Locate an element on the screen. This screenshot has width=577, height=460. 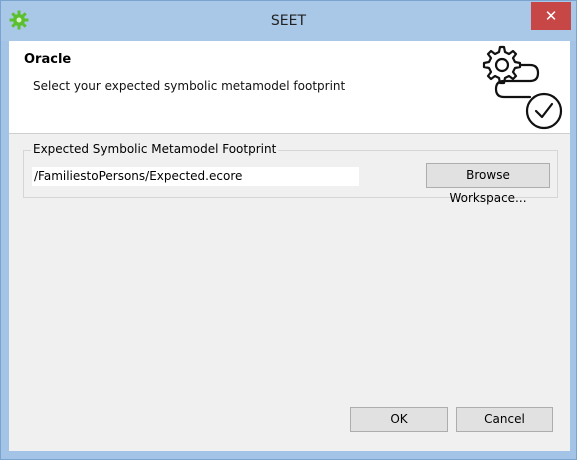
group-legend: Expected Symbolic Metamodel Footprint is located at coordinates (155, 149).